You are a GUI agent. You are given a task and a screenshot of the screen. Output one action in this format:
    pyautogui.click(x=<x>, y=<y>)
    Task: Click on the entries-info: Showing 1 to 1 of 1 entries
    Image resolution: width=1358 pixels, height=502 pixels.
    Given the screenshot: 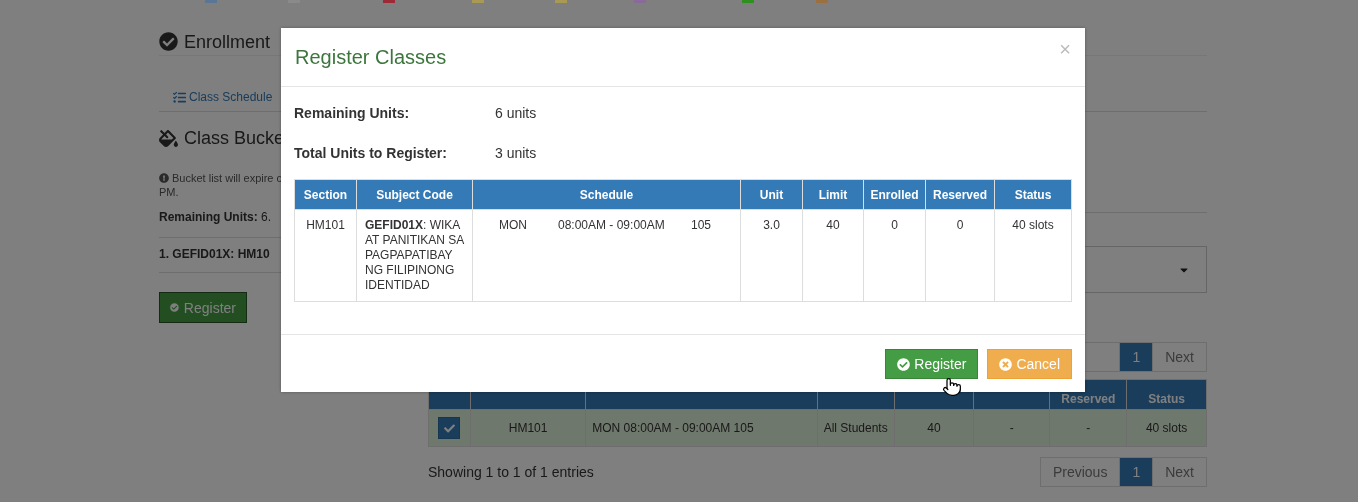 What is the action you would take?
    pyautogui.click(x=511, y=472)
    